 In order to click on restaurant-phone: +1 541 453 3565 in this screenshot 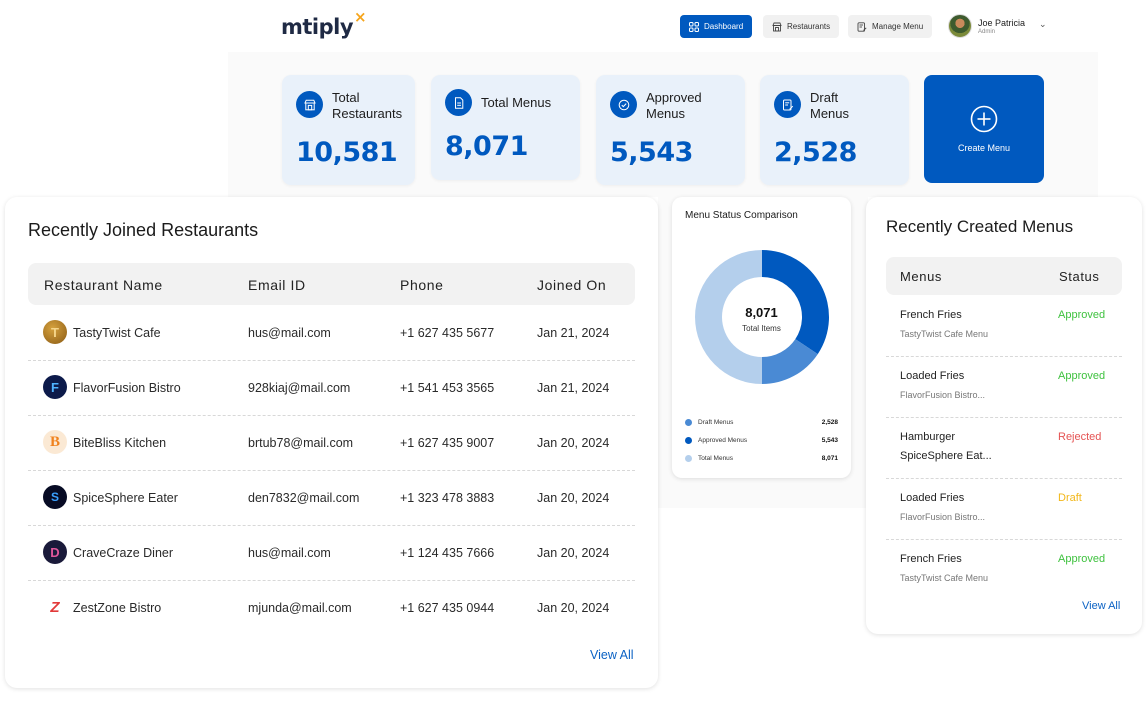, I will do `click(447, 388)`.